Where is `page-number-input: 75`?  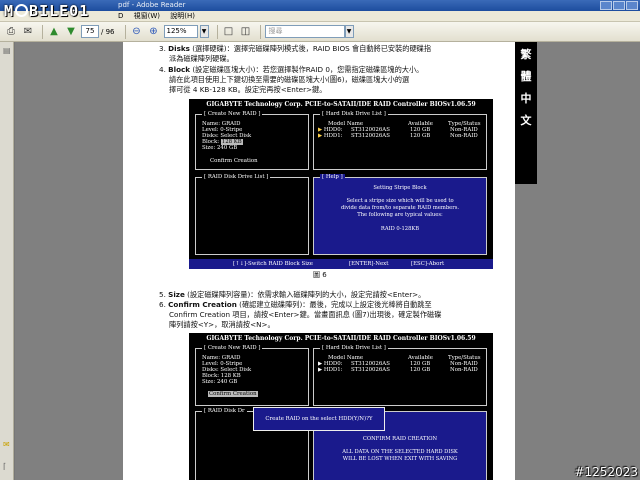
page-number-input: 75 is located at coordinates (90, 31).